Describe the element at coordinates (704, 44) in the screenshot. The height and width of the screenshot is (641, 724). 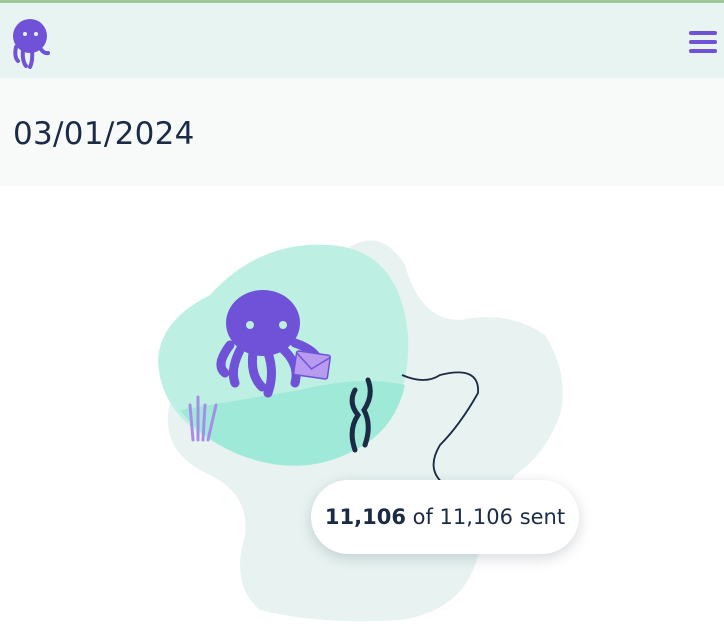
I see `hamburger-menu-icon` at that location.